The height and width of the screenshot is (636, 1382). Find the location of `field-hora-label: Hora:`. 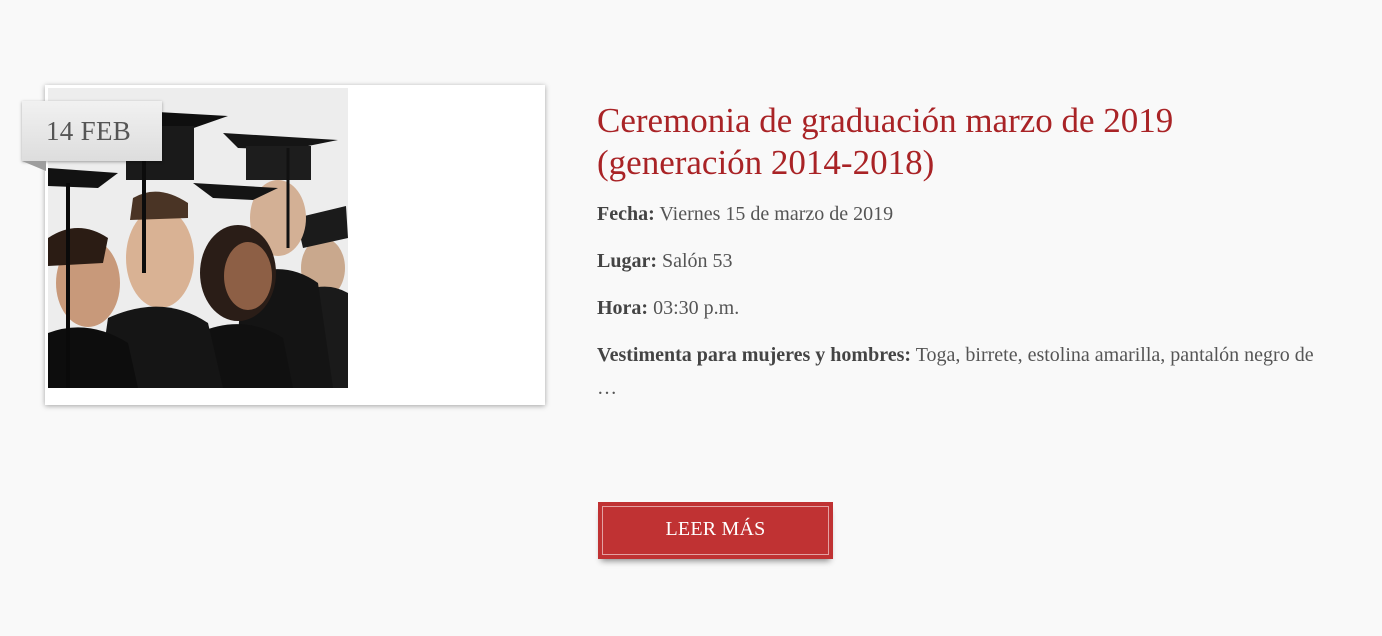

field-hora-label: Hora: is located at coordinates (623, 308).